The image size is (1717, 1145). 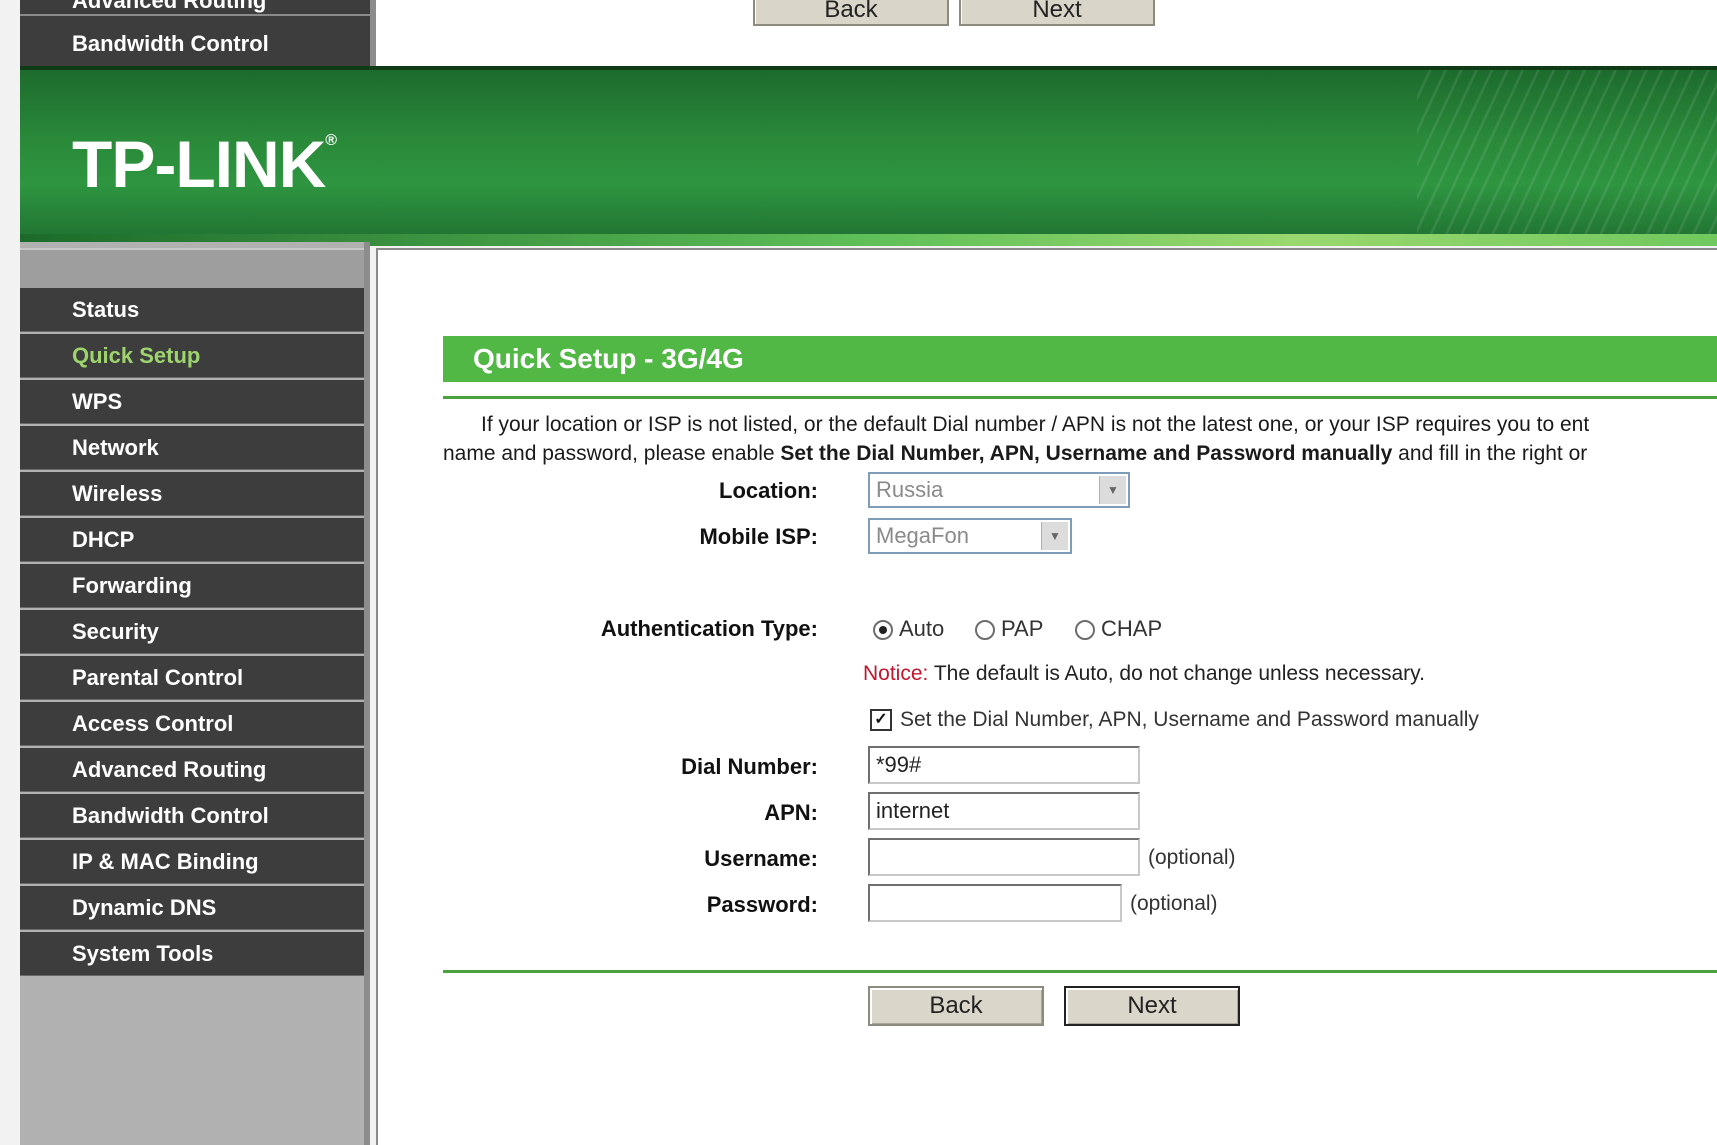 What do you see at coordinates (192, 862) in the screenshot?
I see `sidebar-item-ip-mac-binding: IP & MAC Binding` at bounding box center [192, 862].